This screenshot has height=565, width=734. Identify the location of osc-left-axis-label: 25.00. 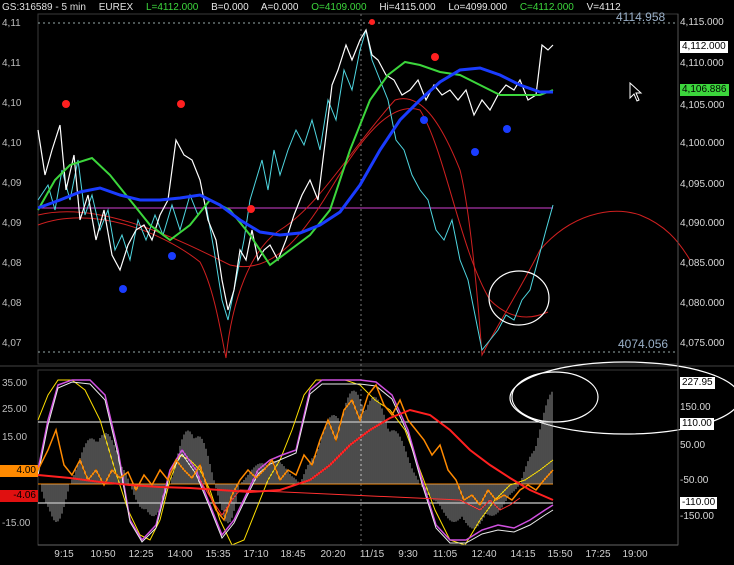
(15, 409).